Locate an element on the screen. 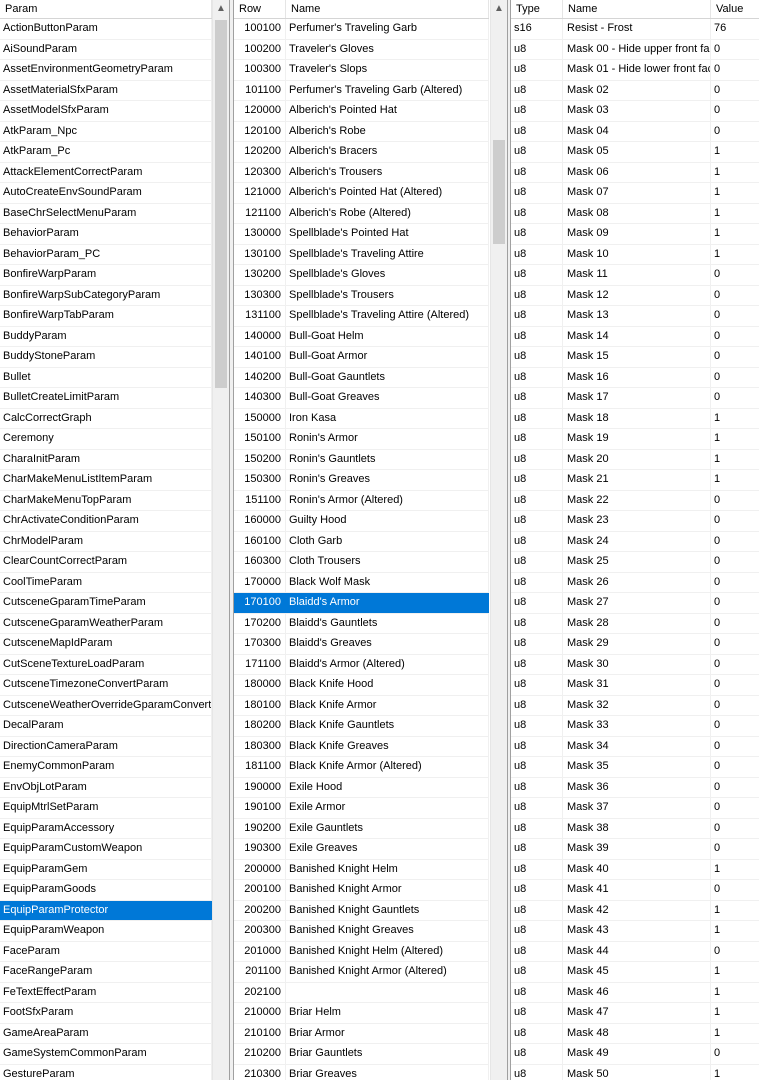  field-row: u8 Mask 18 1 is located at coordinates (635, 418).